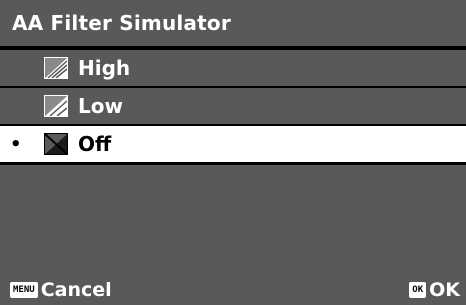 This screenshot has width=466, height=305. What do you see at coordinates (56, 144) in the screenshot?
I see `aa-filter-off-icon` at bounding box center [56, 144].